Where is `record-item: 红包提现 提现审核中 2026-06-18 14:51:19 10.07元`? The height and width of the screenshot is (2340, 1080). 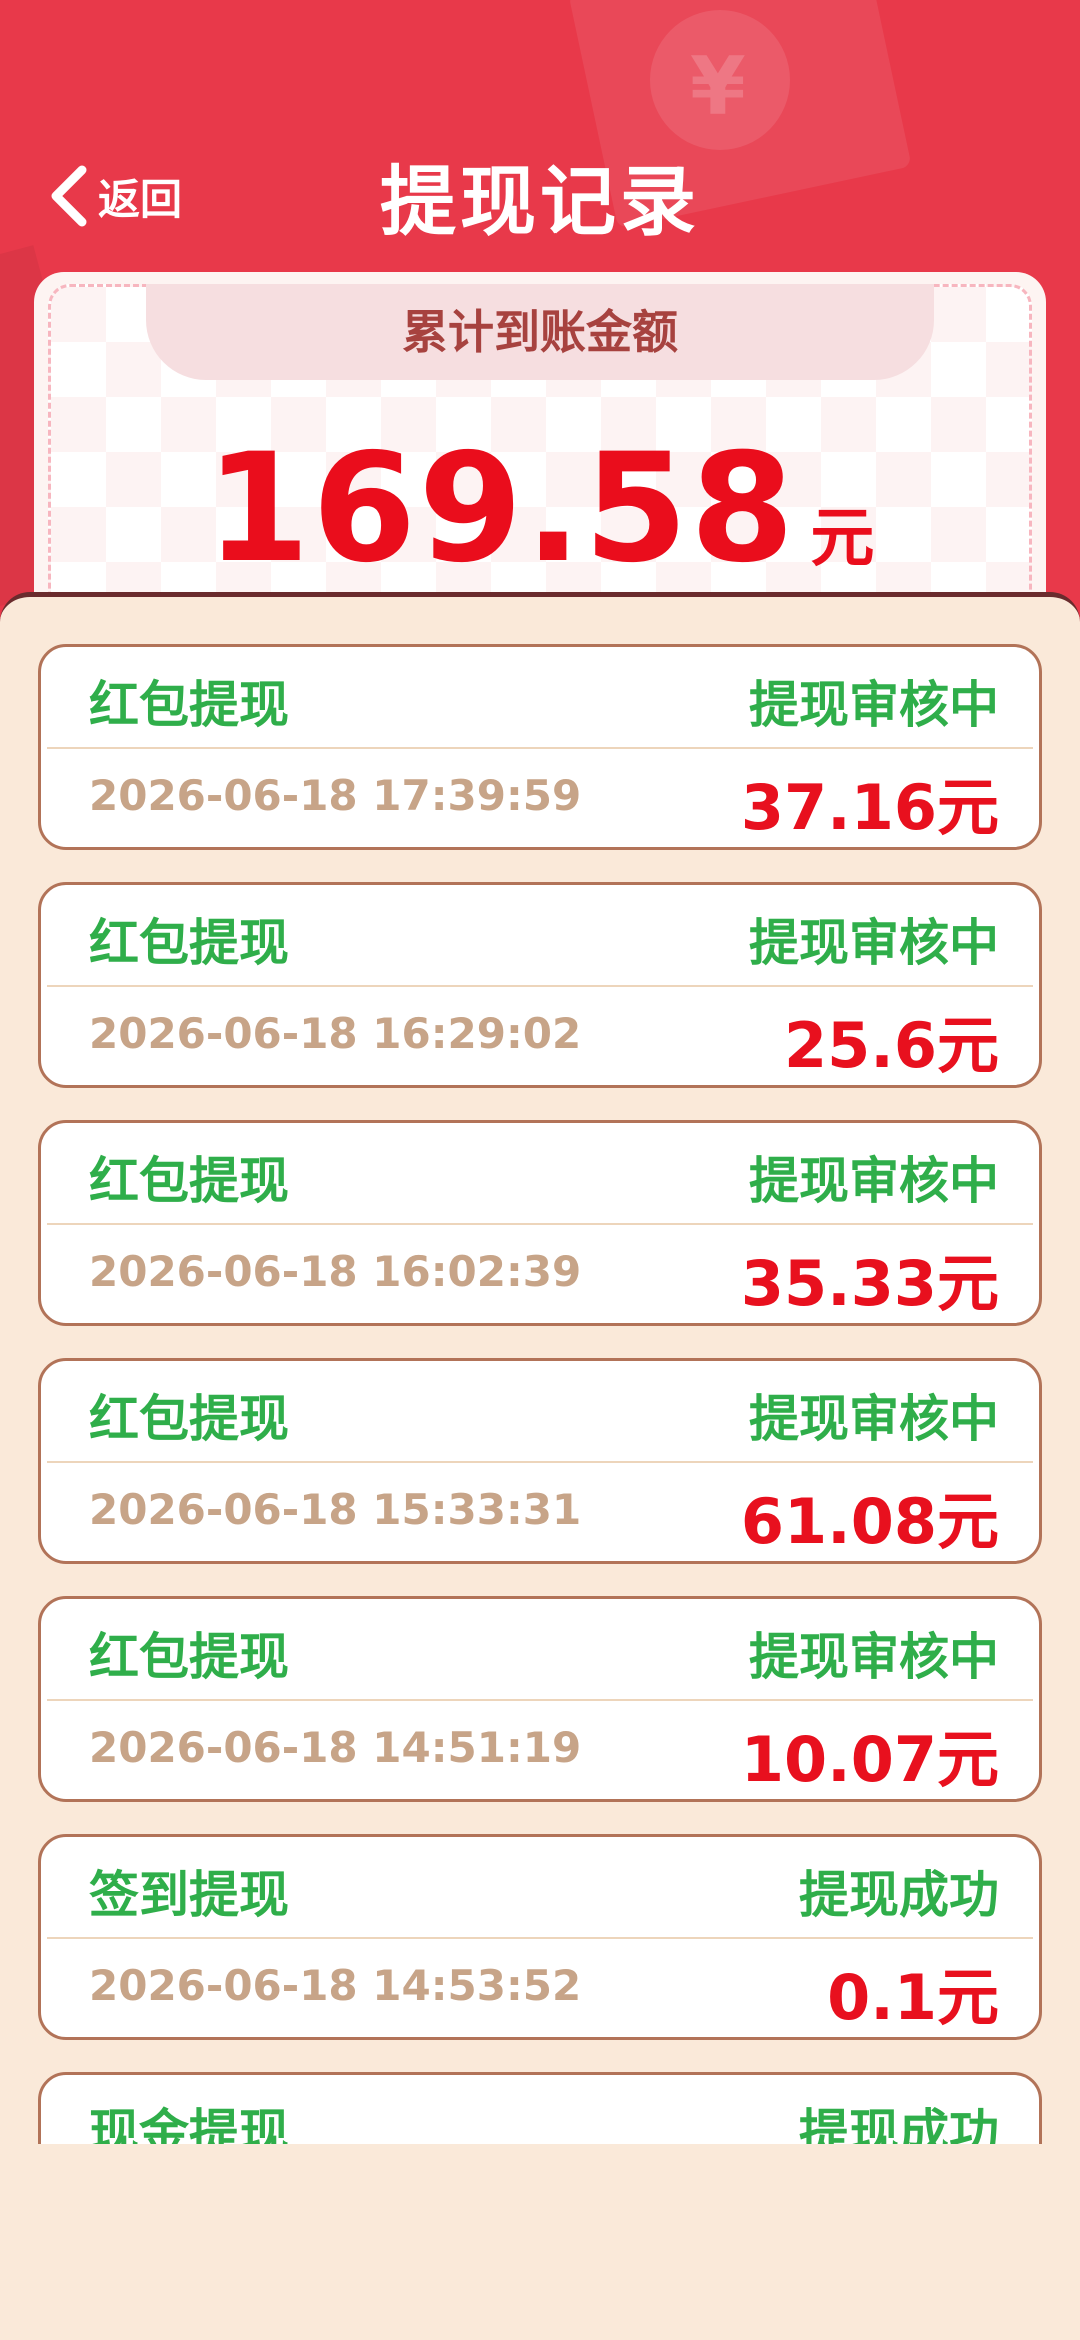
record-item: 红包提现 提现审核中 2026-06-18 14:51:19 10.07元 is located at coordinates (540, 1699).